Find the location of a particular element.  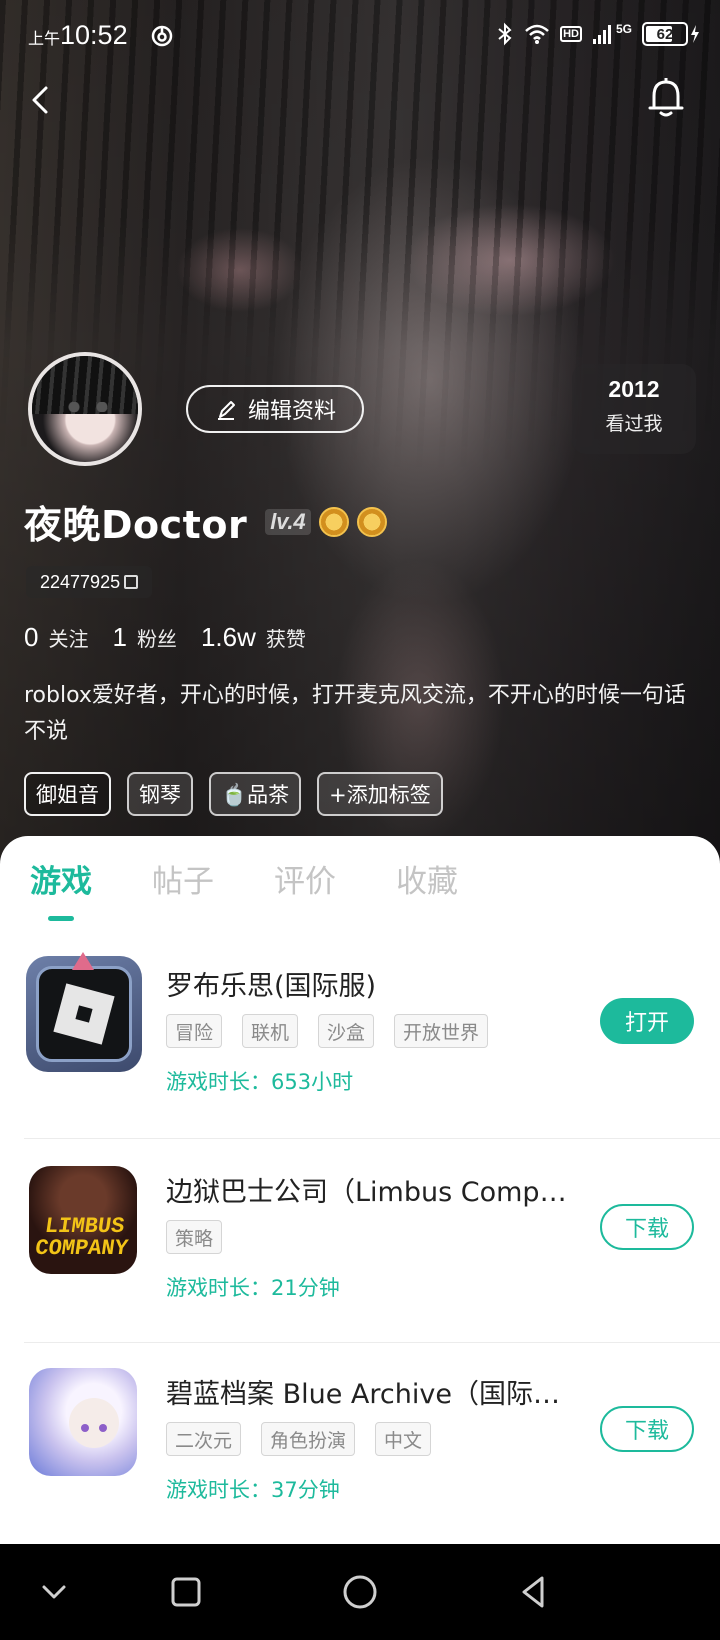

tab-favorites: 收藏 is located at coordinates (427, 878).